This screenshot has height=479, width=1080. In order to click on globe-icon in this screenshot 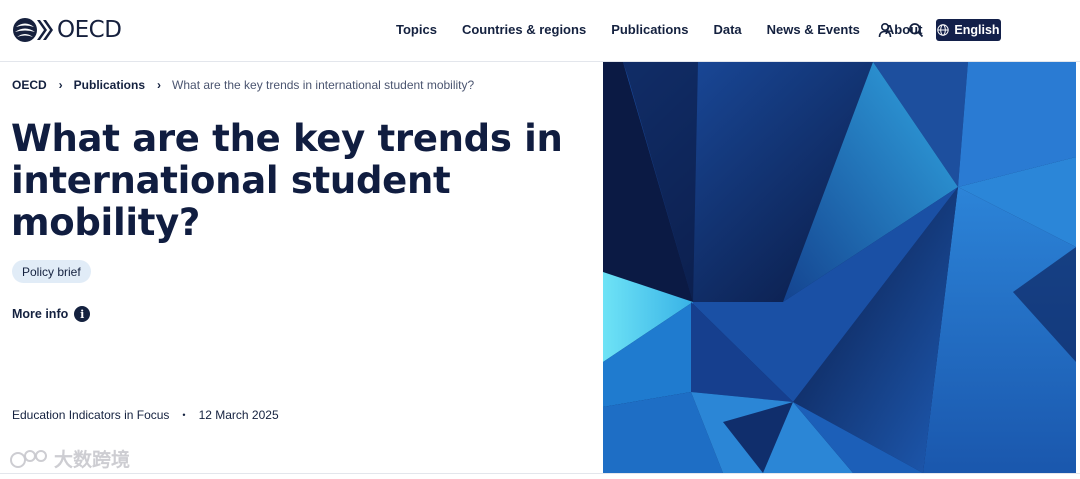, I will do `click(943, 30)`.